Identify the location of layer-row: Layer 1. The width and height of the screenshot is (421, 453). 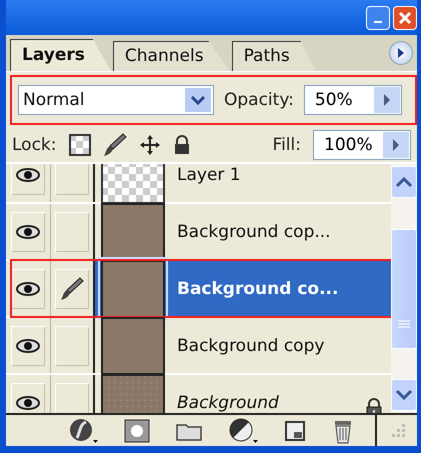
(243, 183).